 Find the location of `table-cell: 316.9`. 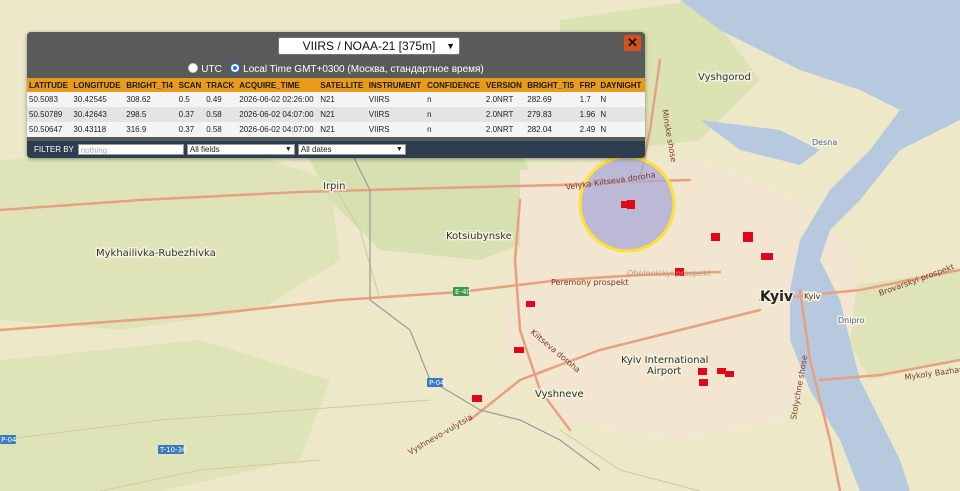

table-cell: 316.9 is located at coordinates (150, 129).